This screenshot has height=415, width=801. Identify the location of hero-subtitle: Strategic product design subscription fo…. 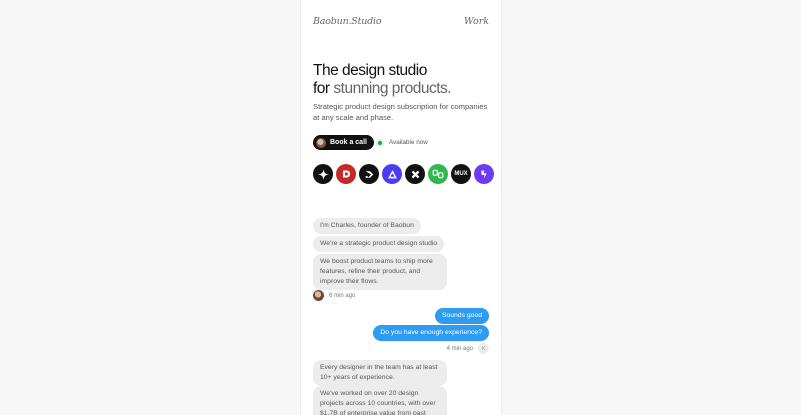
(400, 112).